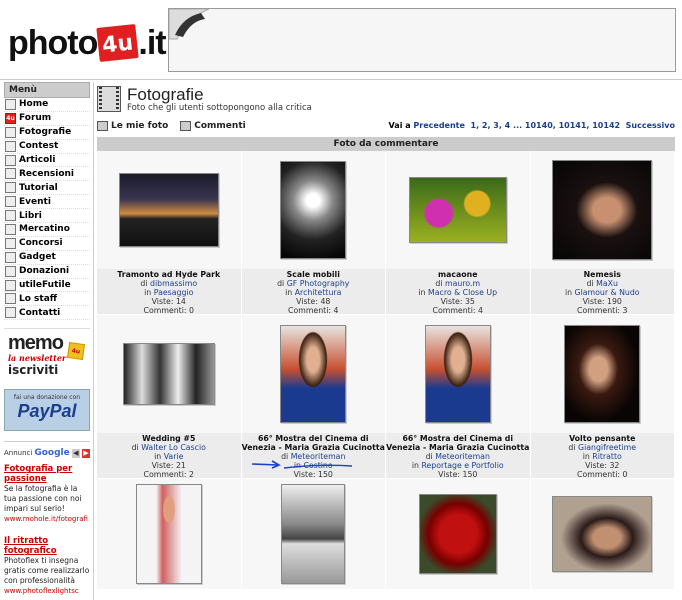  What do you see at coordinates (173, 283) in the screenshot?
I see `photo-author: dibmassimo` at bounding box center [173, 283].